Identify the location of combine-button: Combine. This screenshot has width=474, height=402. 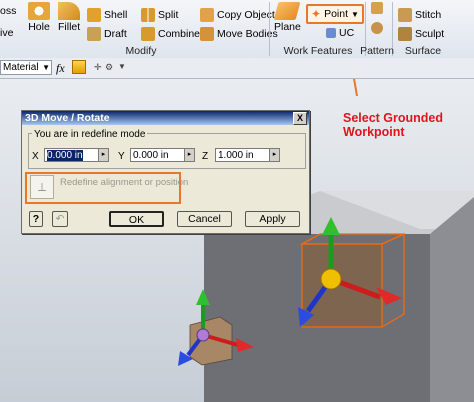
(170, 34).